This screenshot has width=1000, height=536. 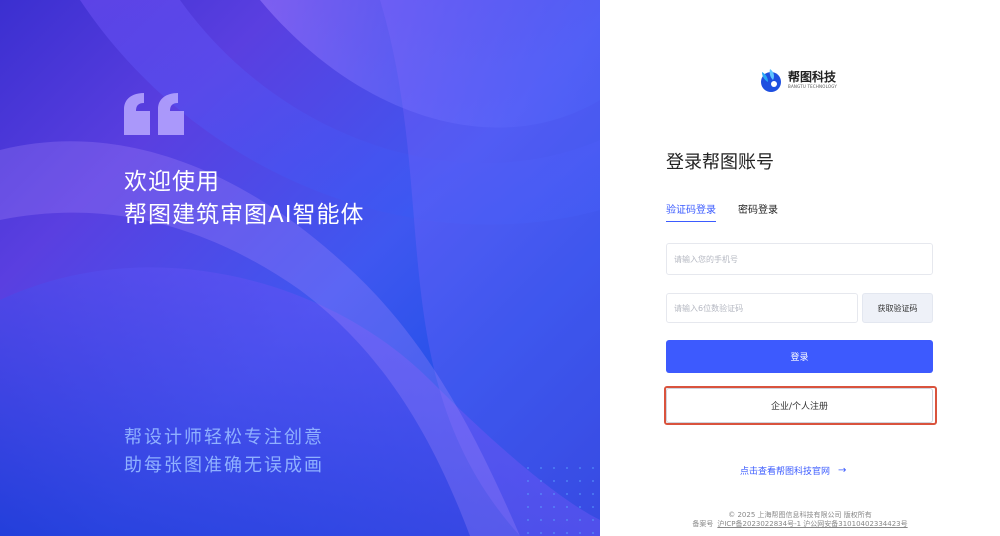 I want to click on official-site-label: 点击查看帮图科技官网, so click(x=785, y=472).